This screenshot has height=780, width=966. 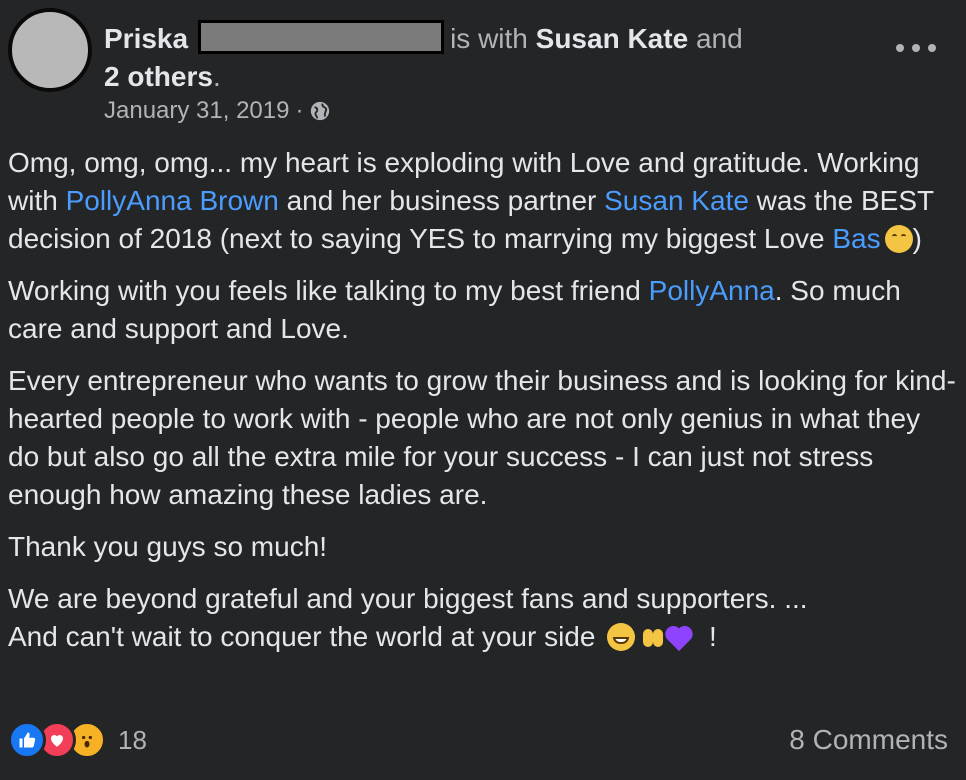 I want to click on raised-hands-emoji-icon, so click(x=653, y=637).